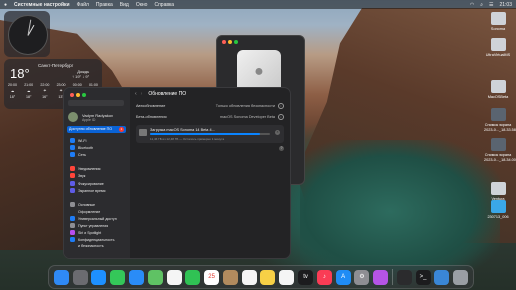  Describe the element at coordinates (72, 175) in the screenshot. I see `speaker-icon` at that location.